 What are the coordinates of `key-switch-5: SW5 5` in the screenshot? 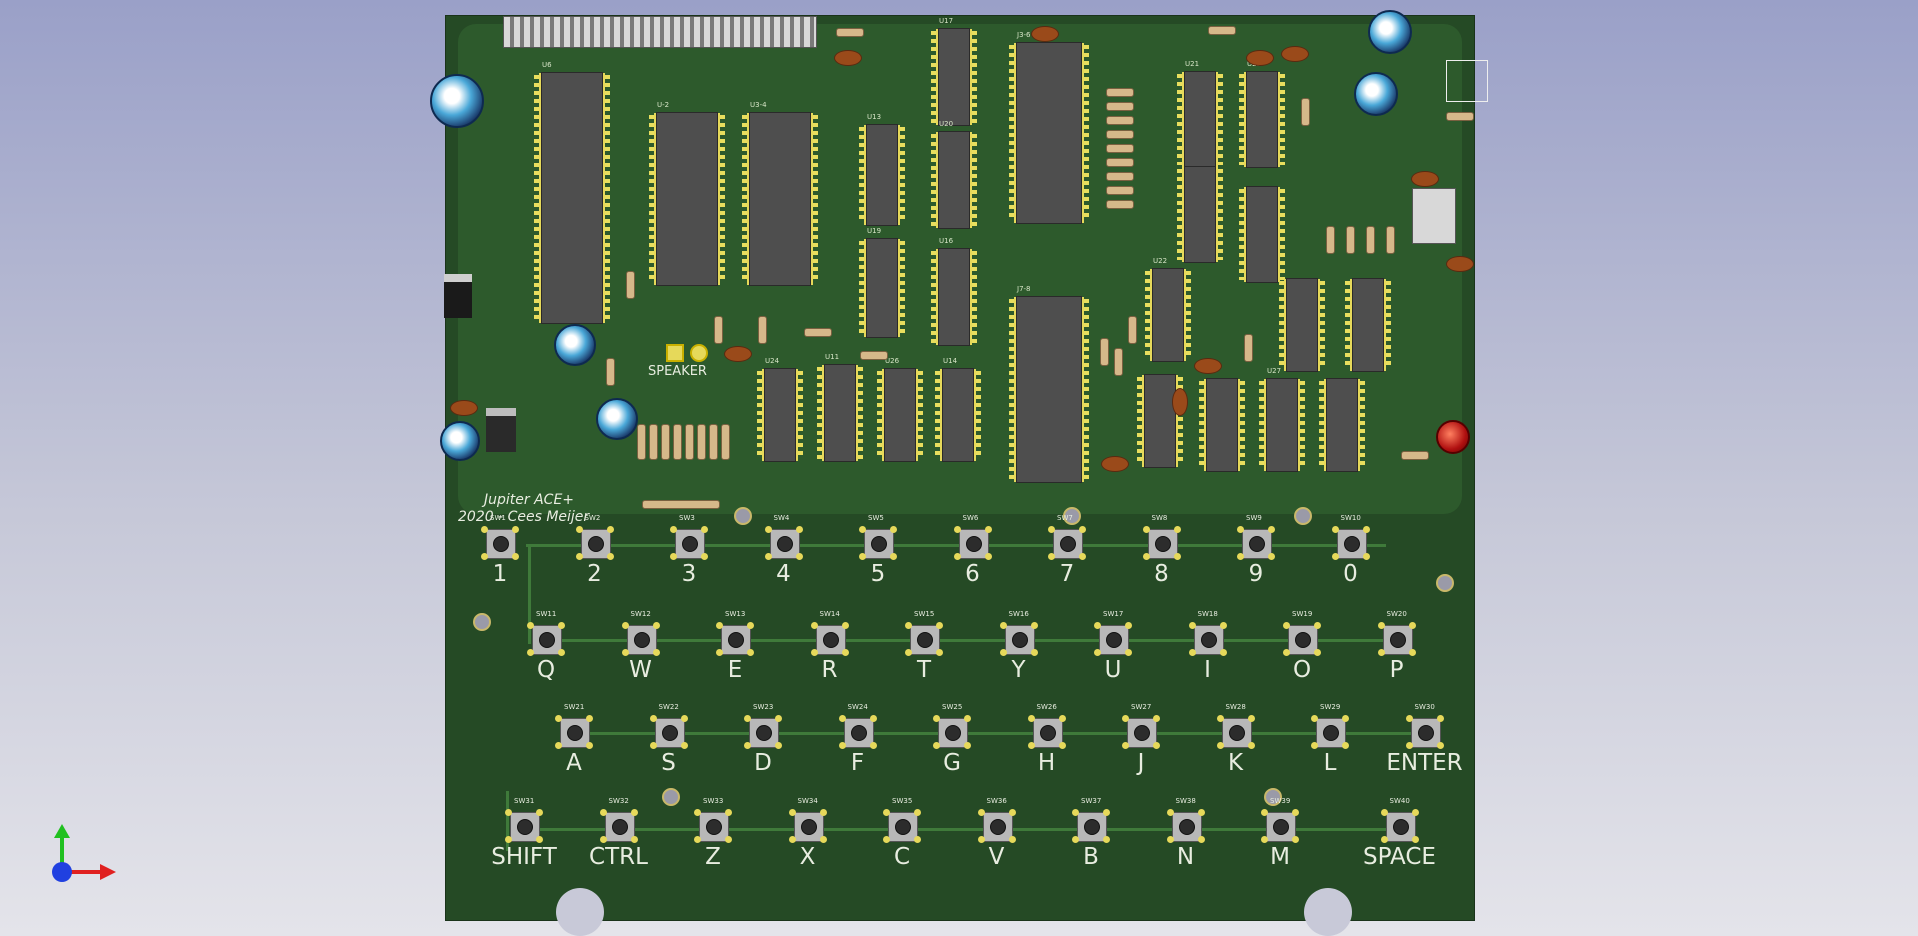 It's located at (878, 550).